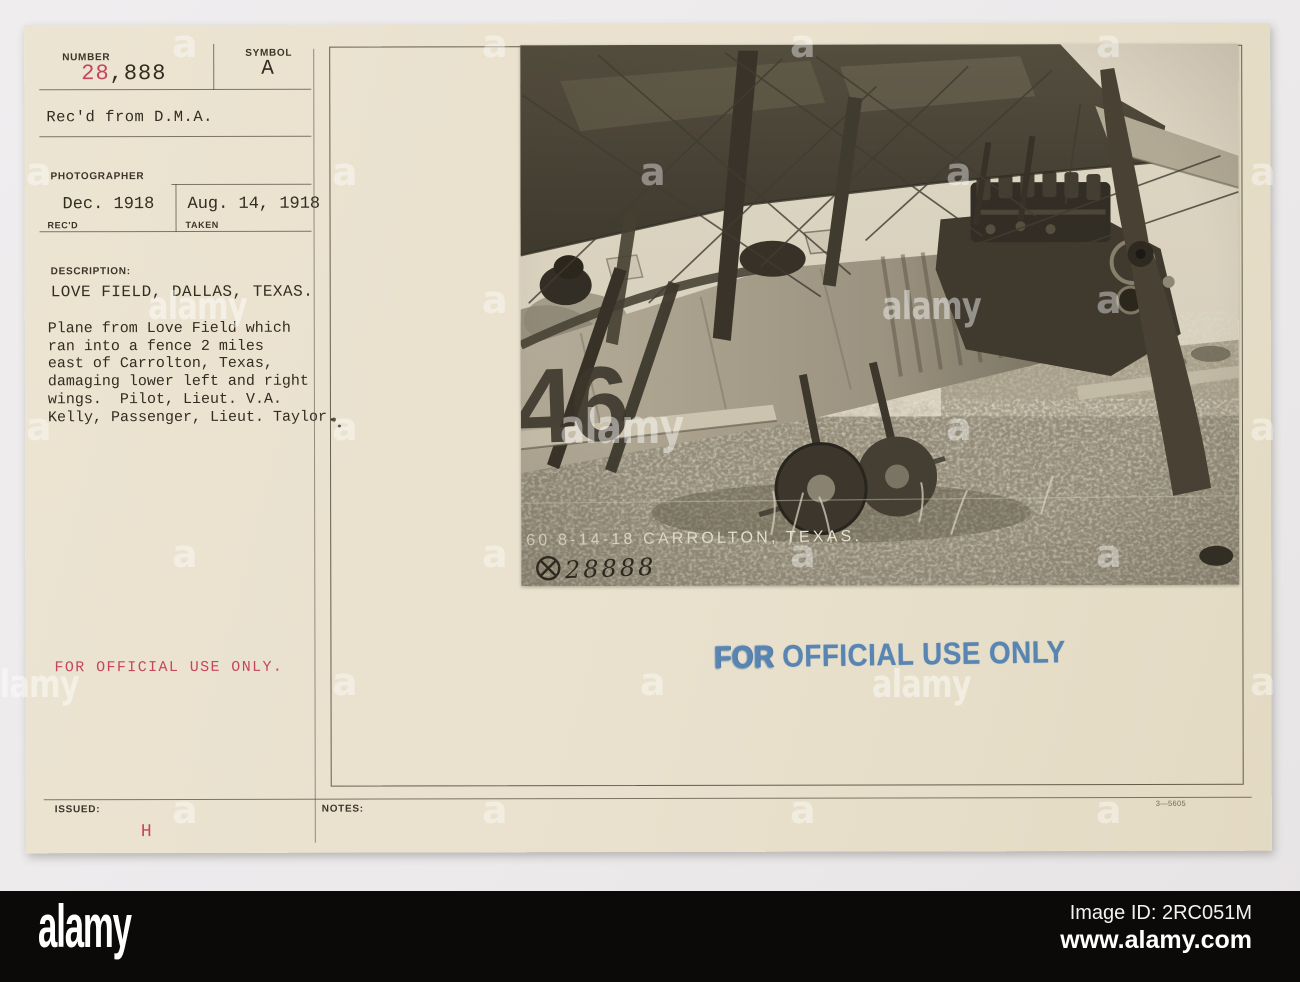  Describe the element at coordinates (85, 926) in the screenshot. I see `alamy-logo: alamy` at that location.